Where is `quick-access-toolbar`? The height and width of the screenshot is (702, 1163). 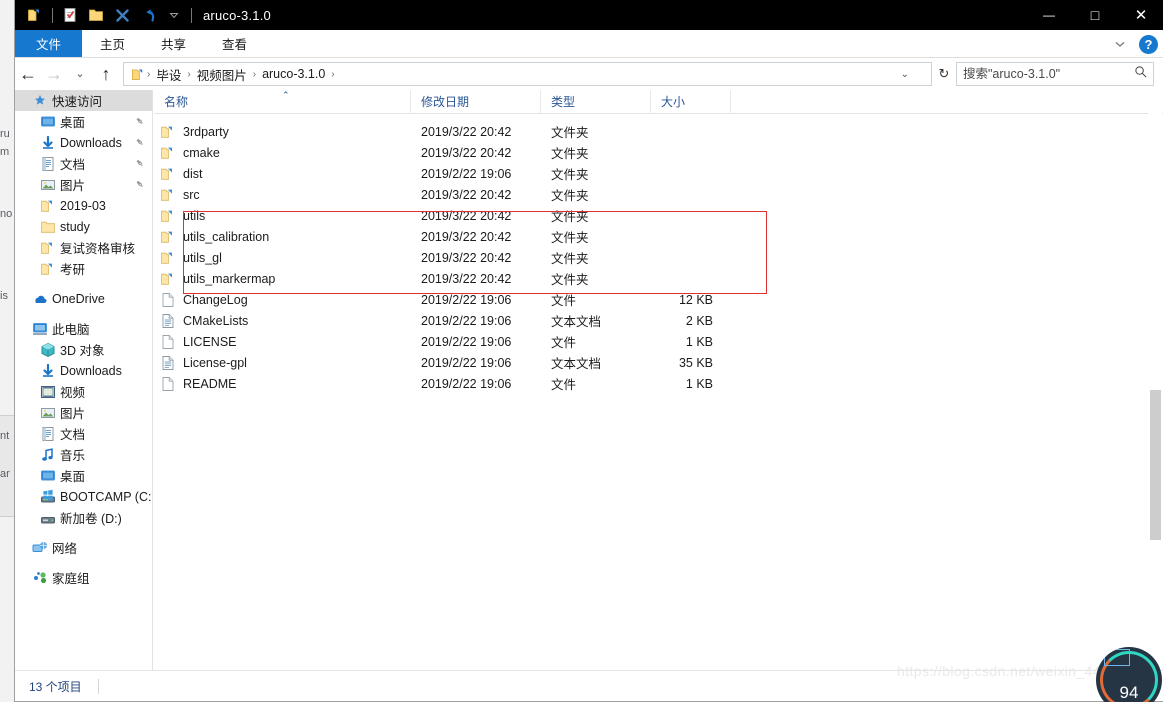
quick-access-toolbar is located at coordinates (105, 15).